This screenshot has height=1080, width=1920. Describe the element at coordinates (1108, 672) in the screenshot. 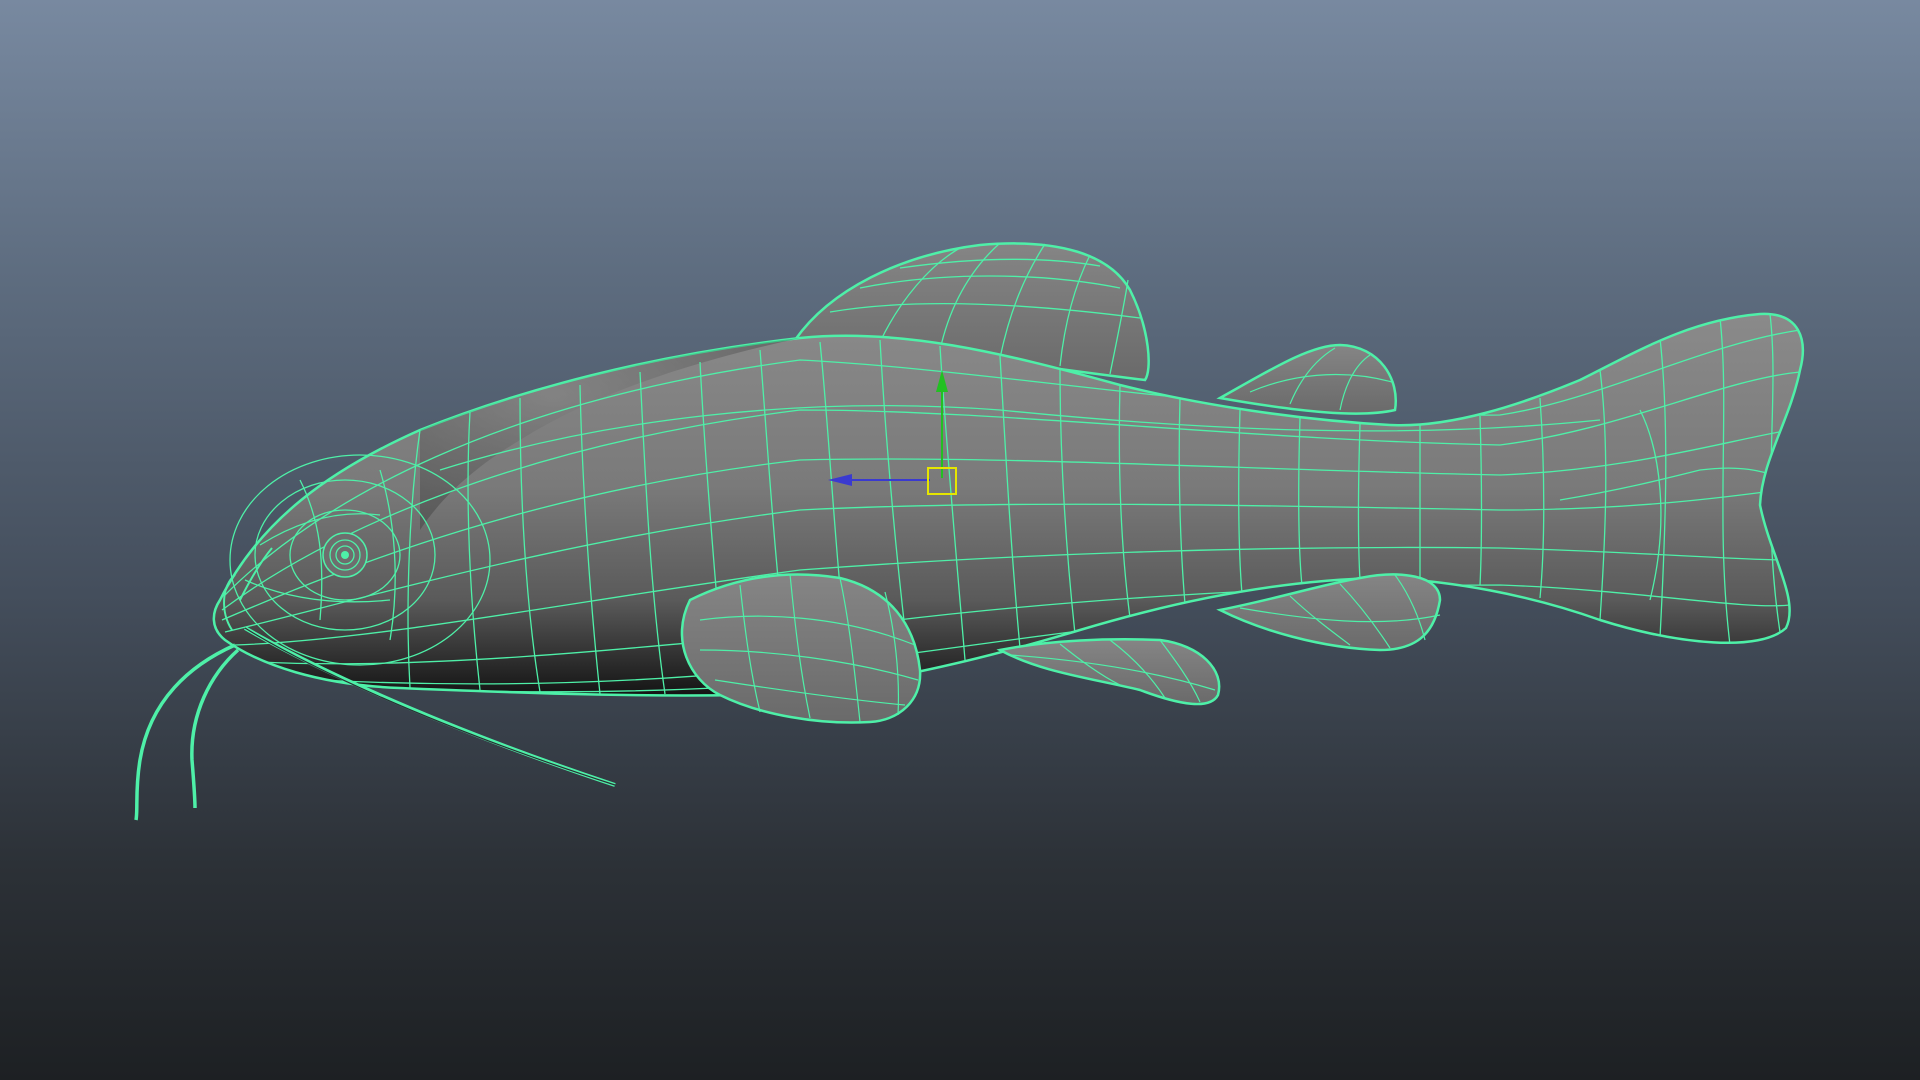

I see `pelvic-fin` at that location.